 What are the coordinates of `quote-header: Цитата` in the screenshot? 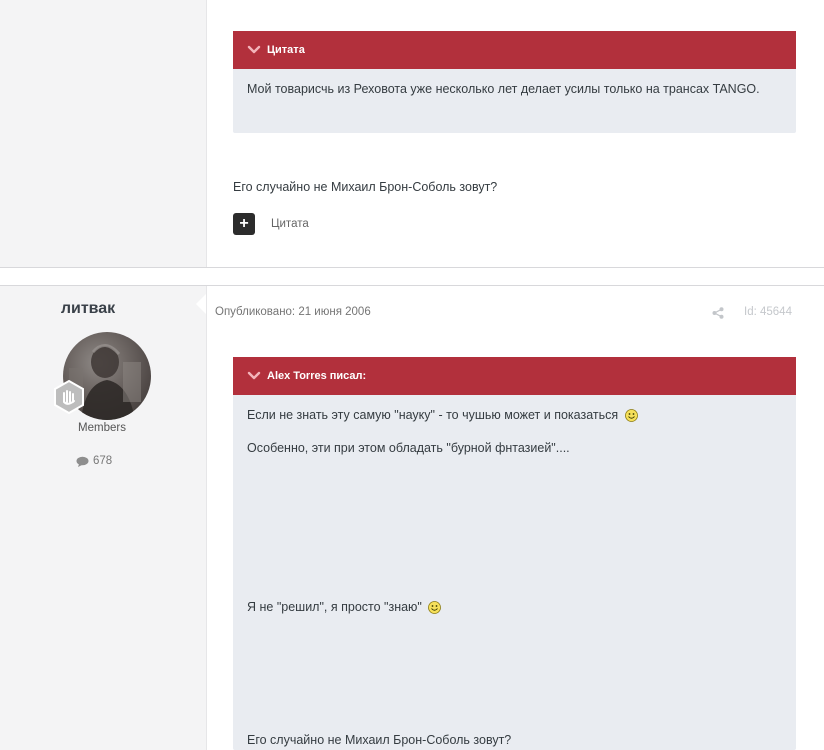 It's located at (514, 50).